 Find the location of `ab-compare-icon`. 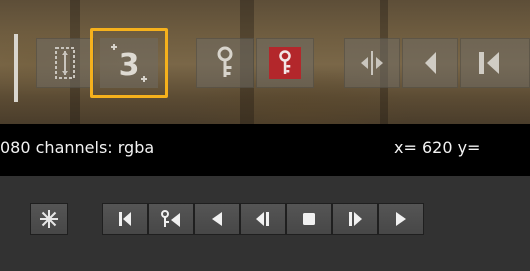

ab-compare-icon is located at coordinates (65, 63).